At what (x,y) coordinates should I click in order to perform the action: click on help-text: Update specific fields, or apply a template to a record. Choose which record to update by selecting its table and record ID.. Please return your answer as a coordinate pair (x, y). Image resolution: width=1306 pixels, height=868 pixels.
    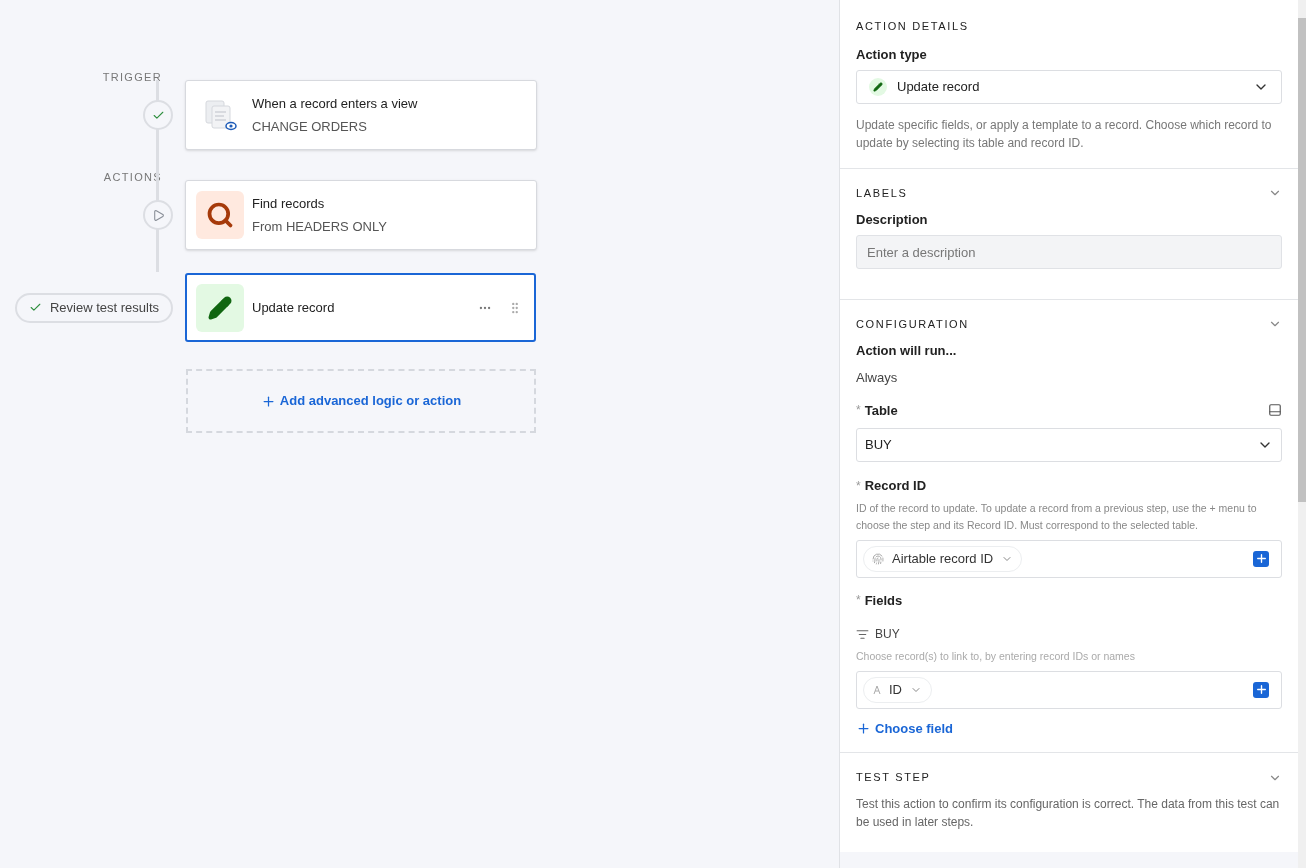
    Looking at the image, I should click on (1064, 134).